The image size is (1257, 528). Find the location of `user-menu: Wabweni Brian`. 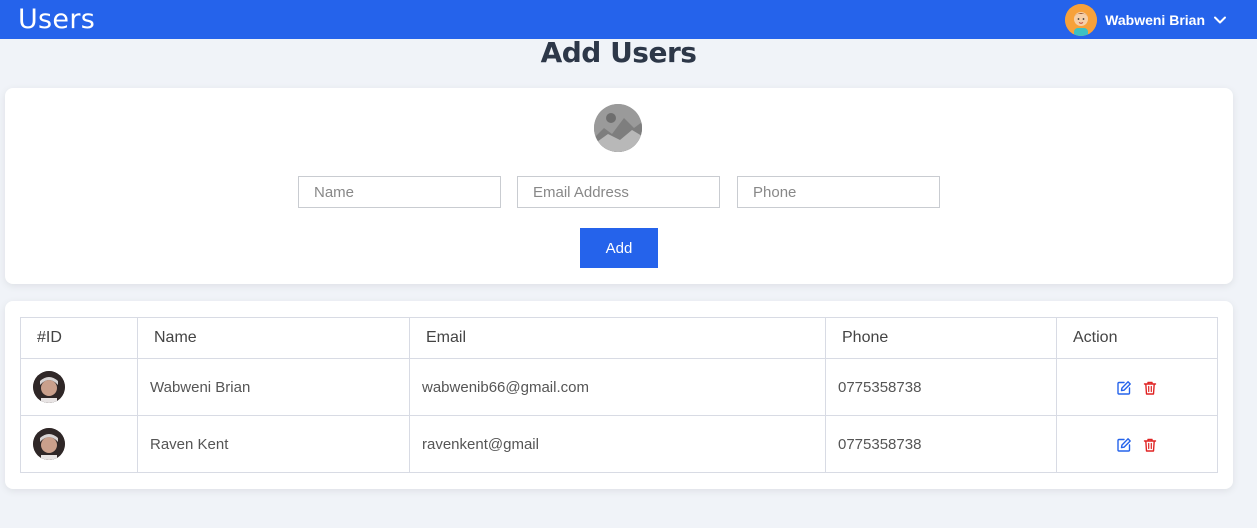

user-menu: Wabweni Brian is located at coordinates (1146, 19).